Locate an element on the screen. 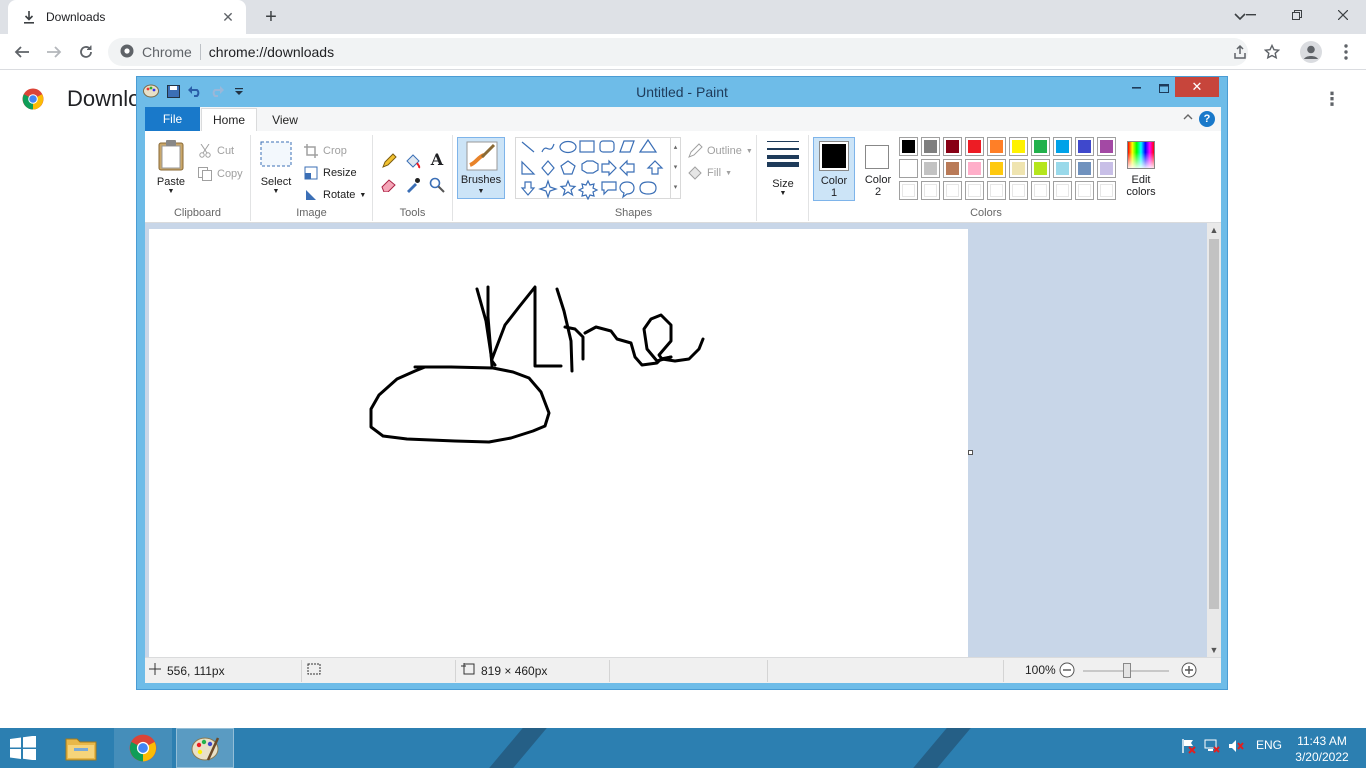  system-clock: 11:43 AM 3/20/2022 is located at coordinates (1322, 749).